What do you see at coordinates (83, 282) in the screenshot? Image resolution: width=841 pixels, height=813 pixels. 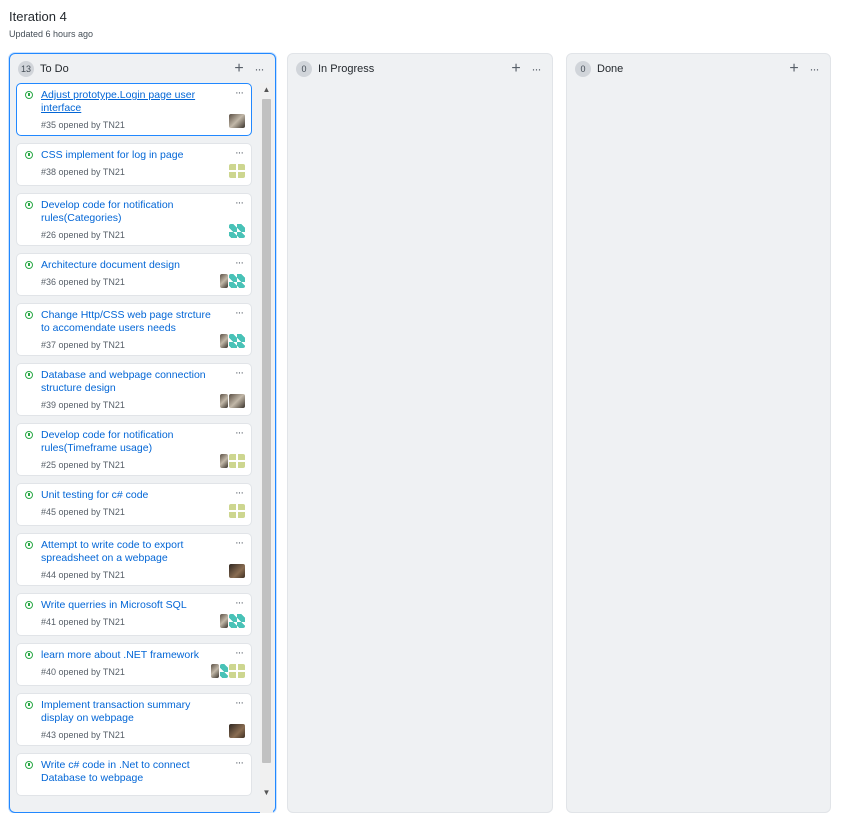 I see `issue-meta: #36 opened by TN21` at bounding box center [83, 282].